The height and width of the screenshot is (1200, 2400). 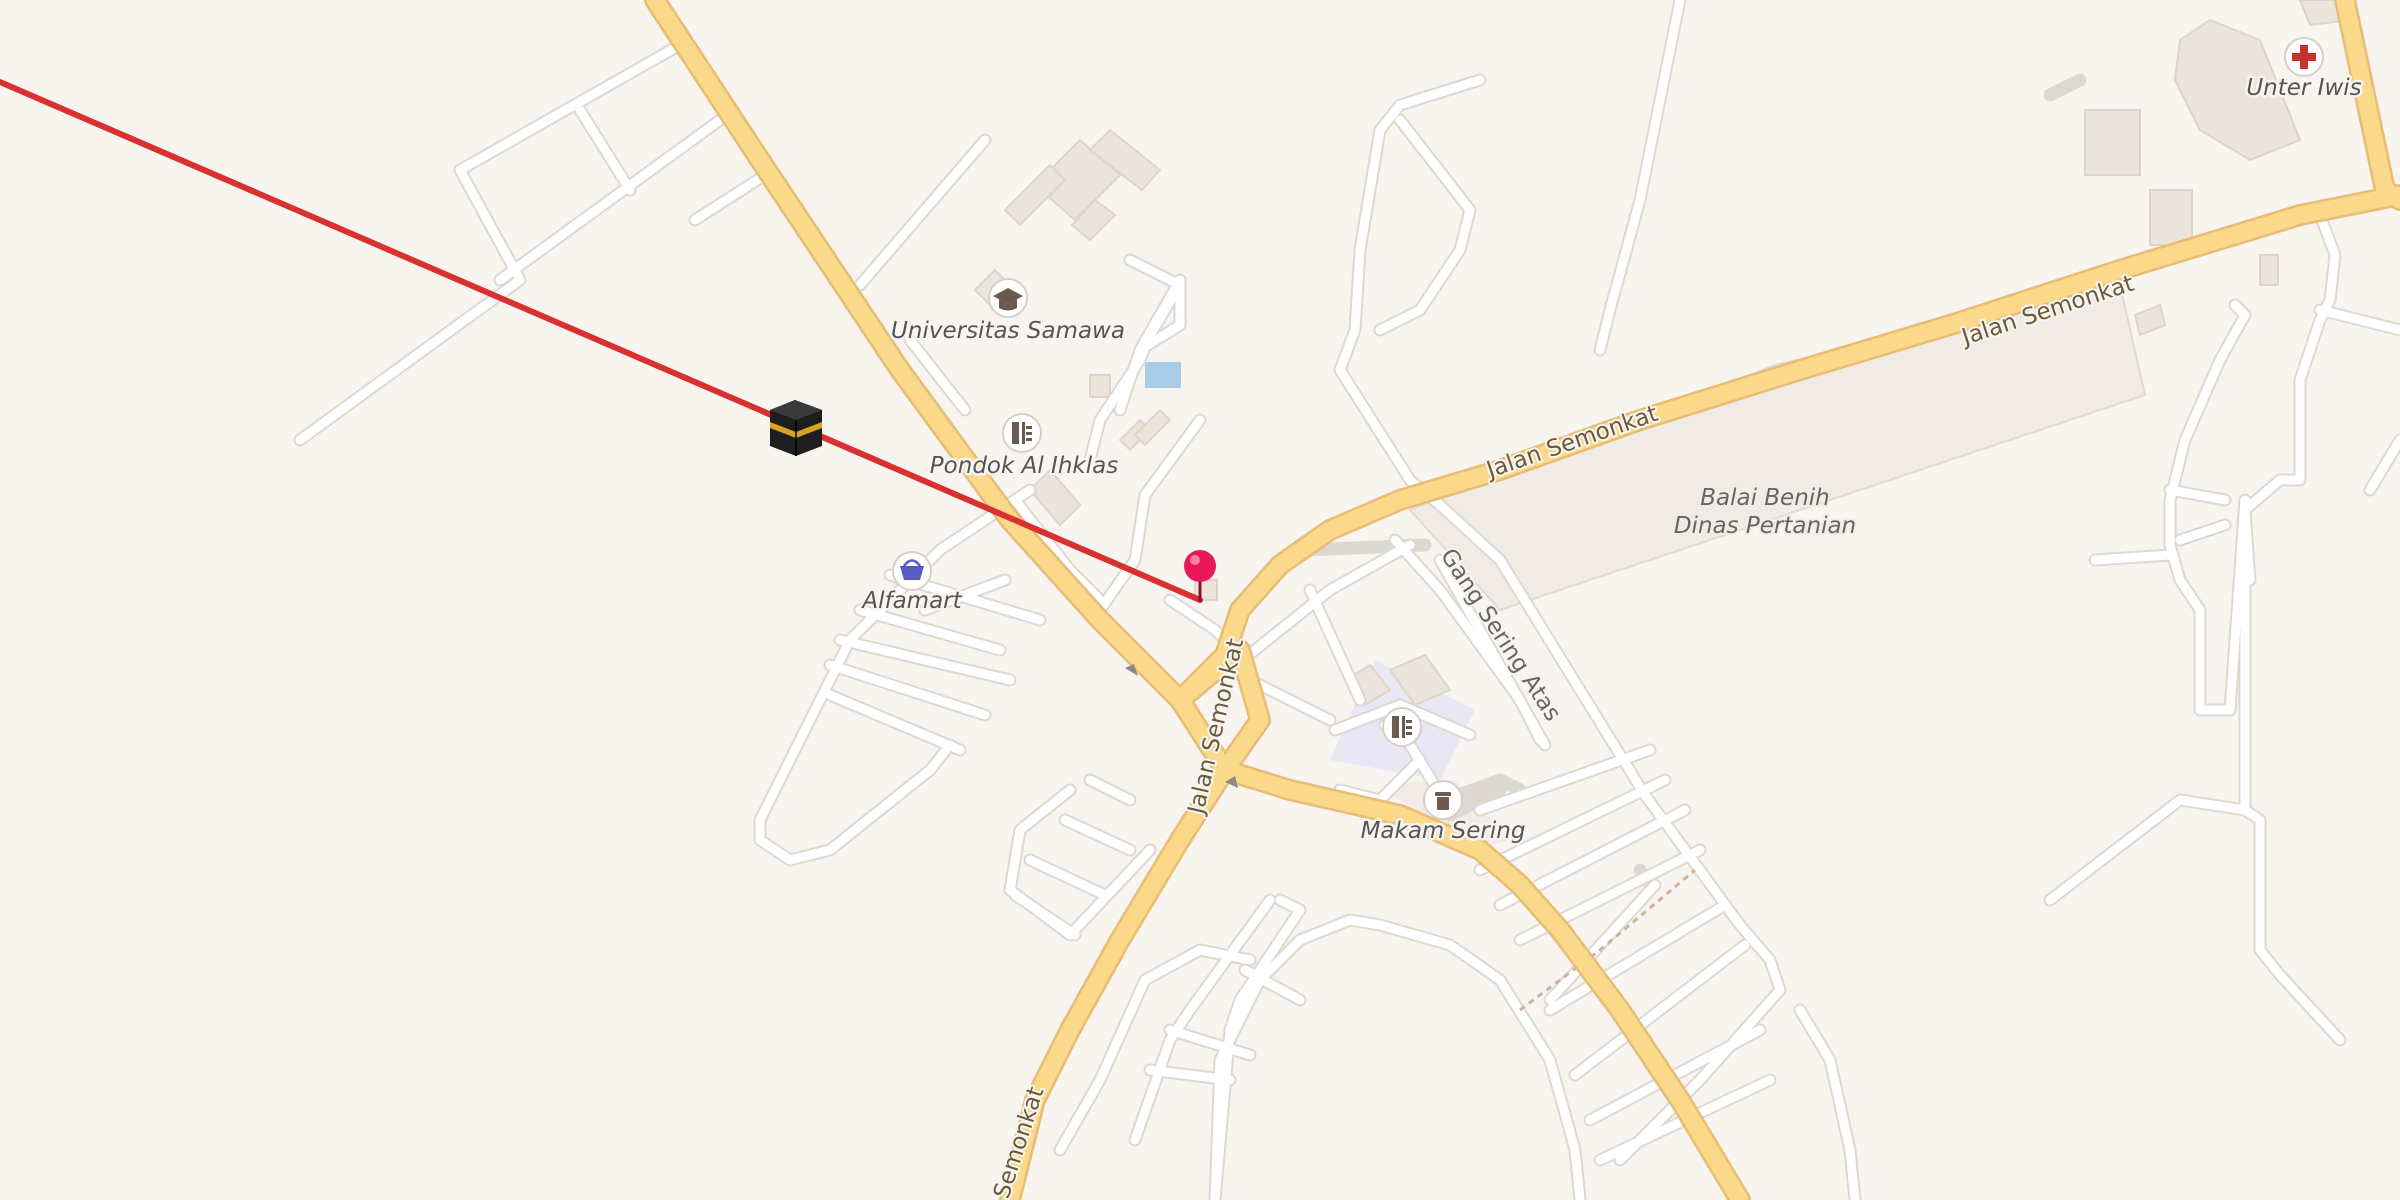 What do you see at coordinates (1008, 312) in the screenshot?
I see `poi-universitas-samawa: Universitas Samawa` at bounding box center [1008, 312].